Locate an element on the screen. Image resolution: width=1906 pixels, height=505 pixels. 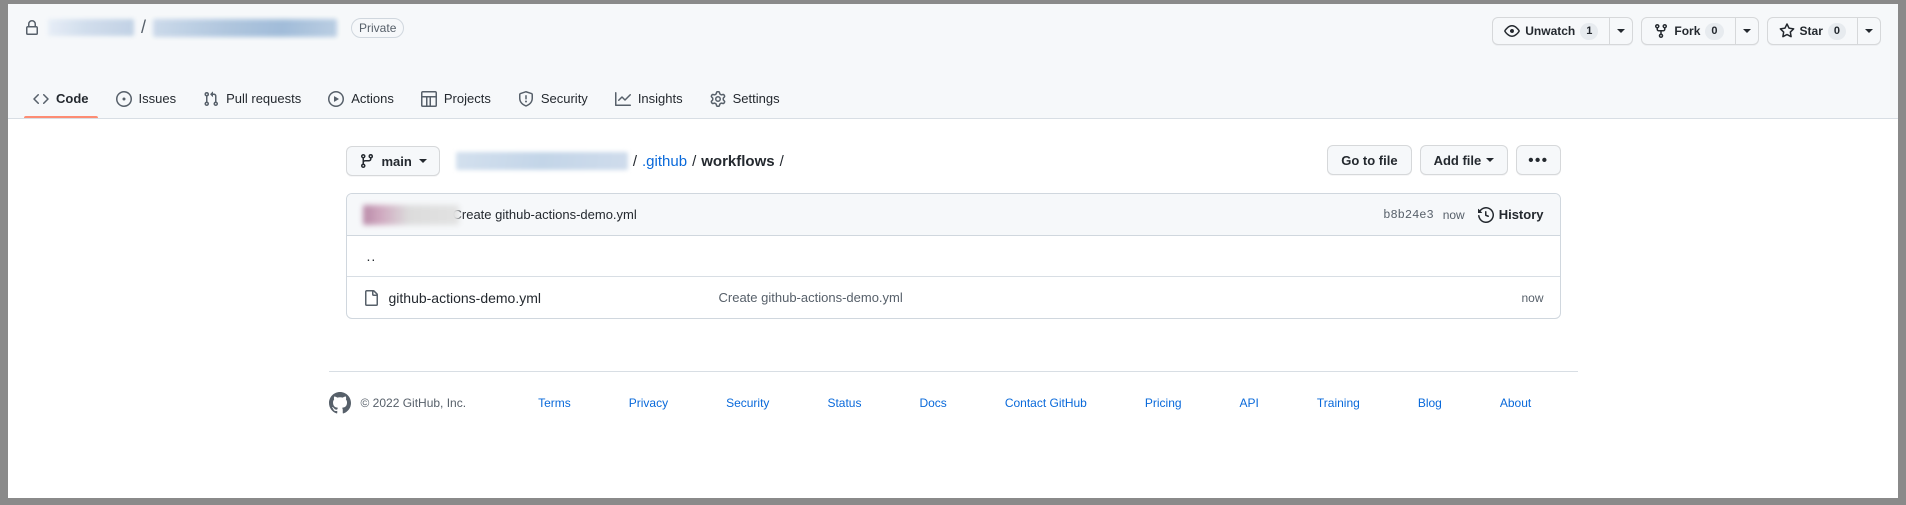
tab-pull-requests: Pull requests is located at coordinates (252, 98).